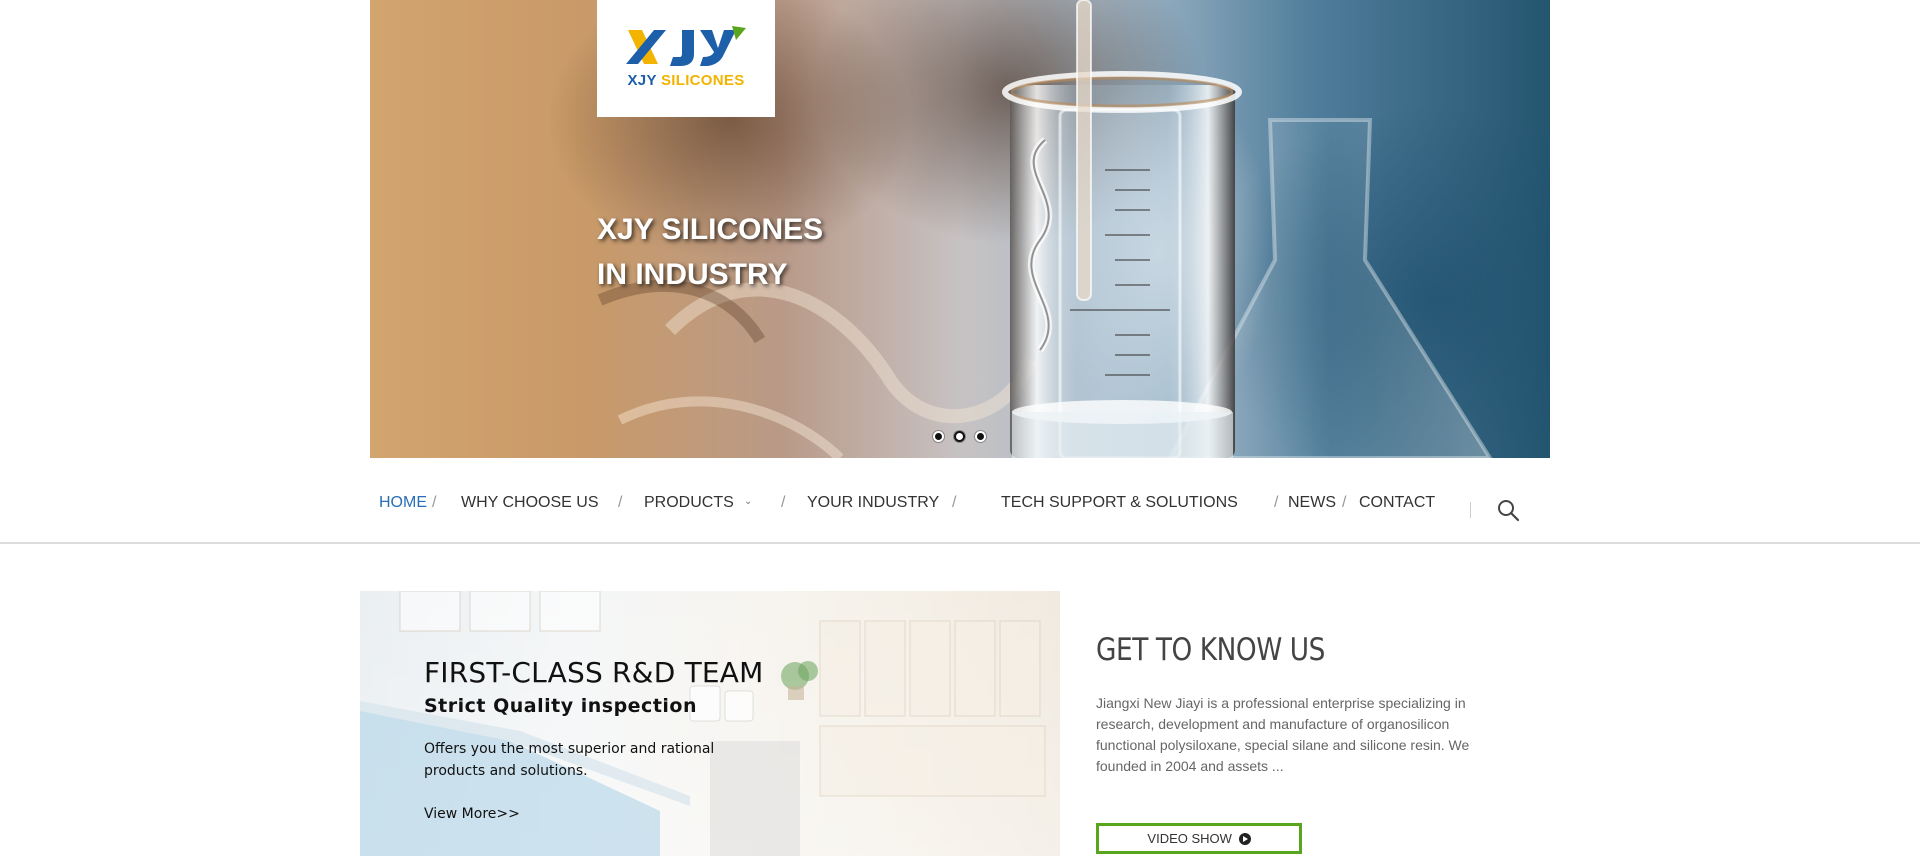 This screenshot has height=864, width=1920. What do you see at coordinates (1244, 839) in the screenshot?
I see `play-circle-icon` at bounding box center [1244, 839].